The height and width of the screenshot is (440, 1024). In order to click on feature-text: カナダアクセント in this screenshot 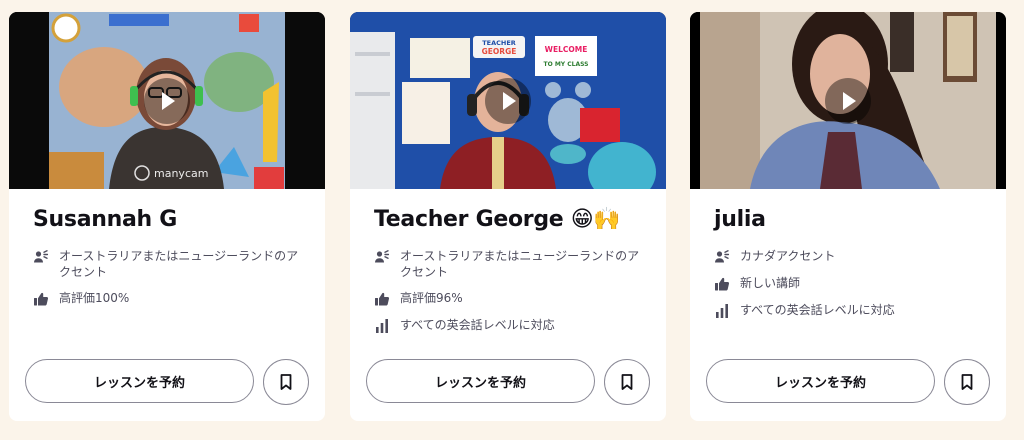, I will do `click(788, 256)`.